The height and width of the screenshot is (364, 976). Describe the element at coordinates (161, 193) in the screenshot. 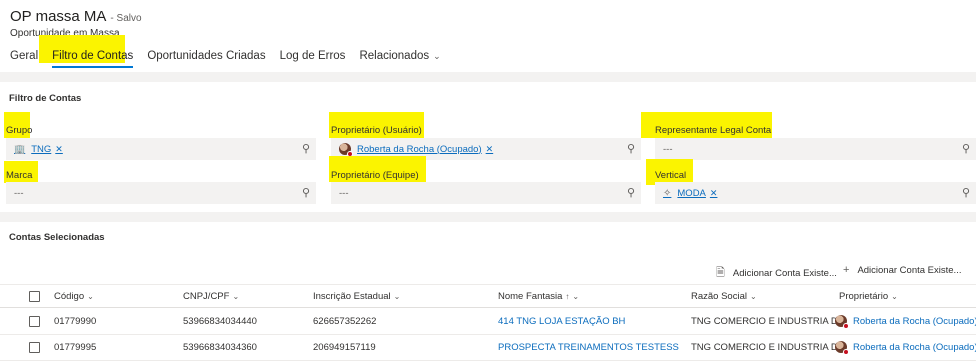

I see `marca-lookup: --- ⚲` at that location.